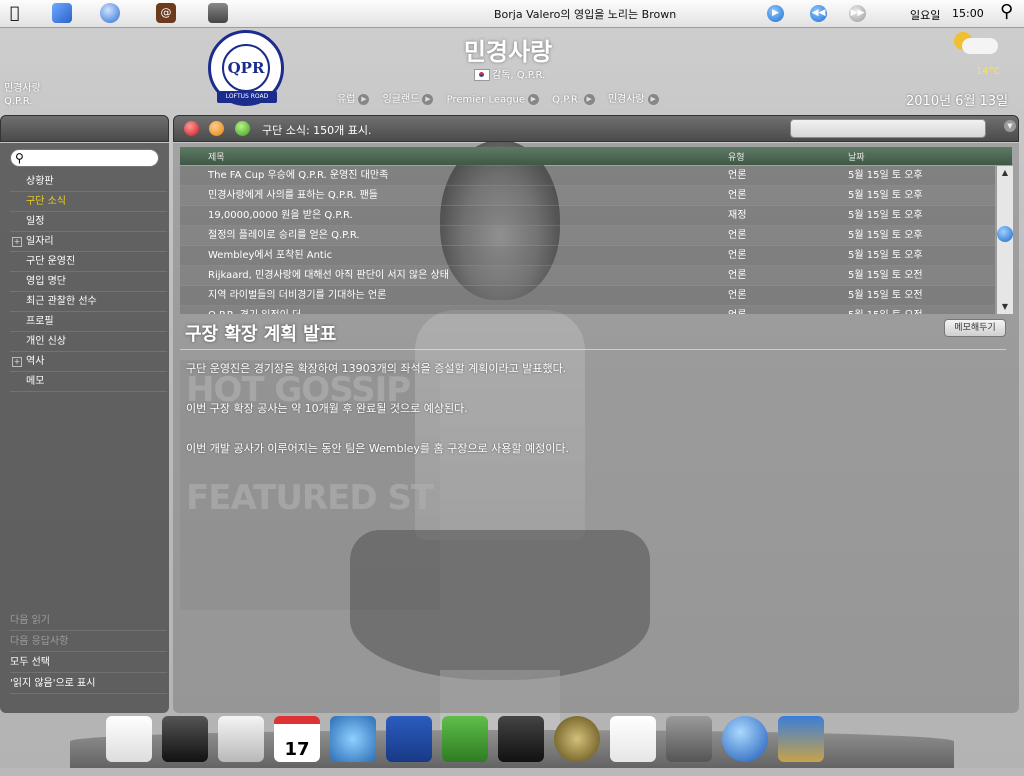 The image size is (1024, 776). What do you see at coordinates (818, 13) in the screenshot?
I see `rewind-icon: ◀◀` at bounding box center [818, 13].